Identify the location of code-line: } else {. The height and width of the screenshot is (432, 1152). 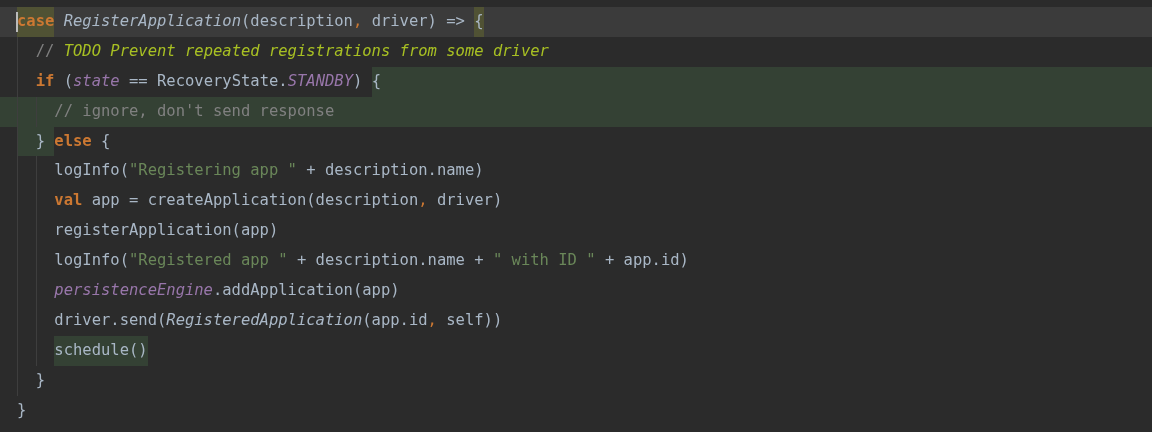
(576, 141).